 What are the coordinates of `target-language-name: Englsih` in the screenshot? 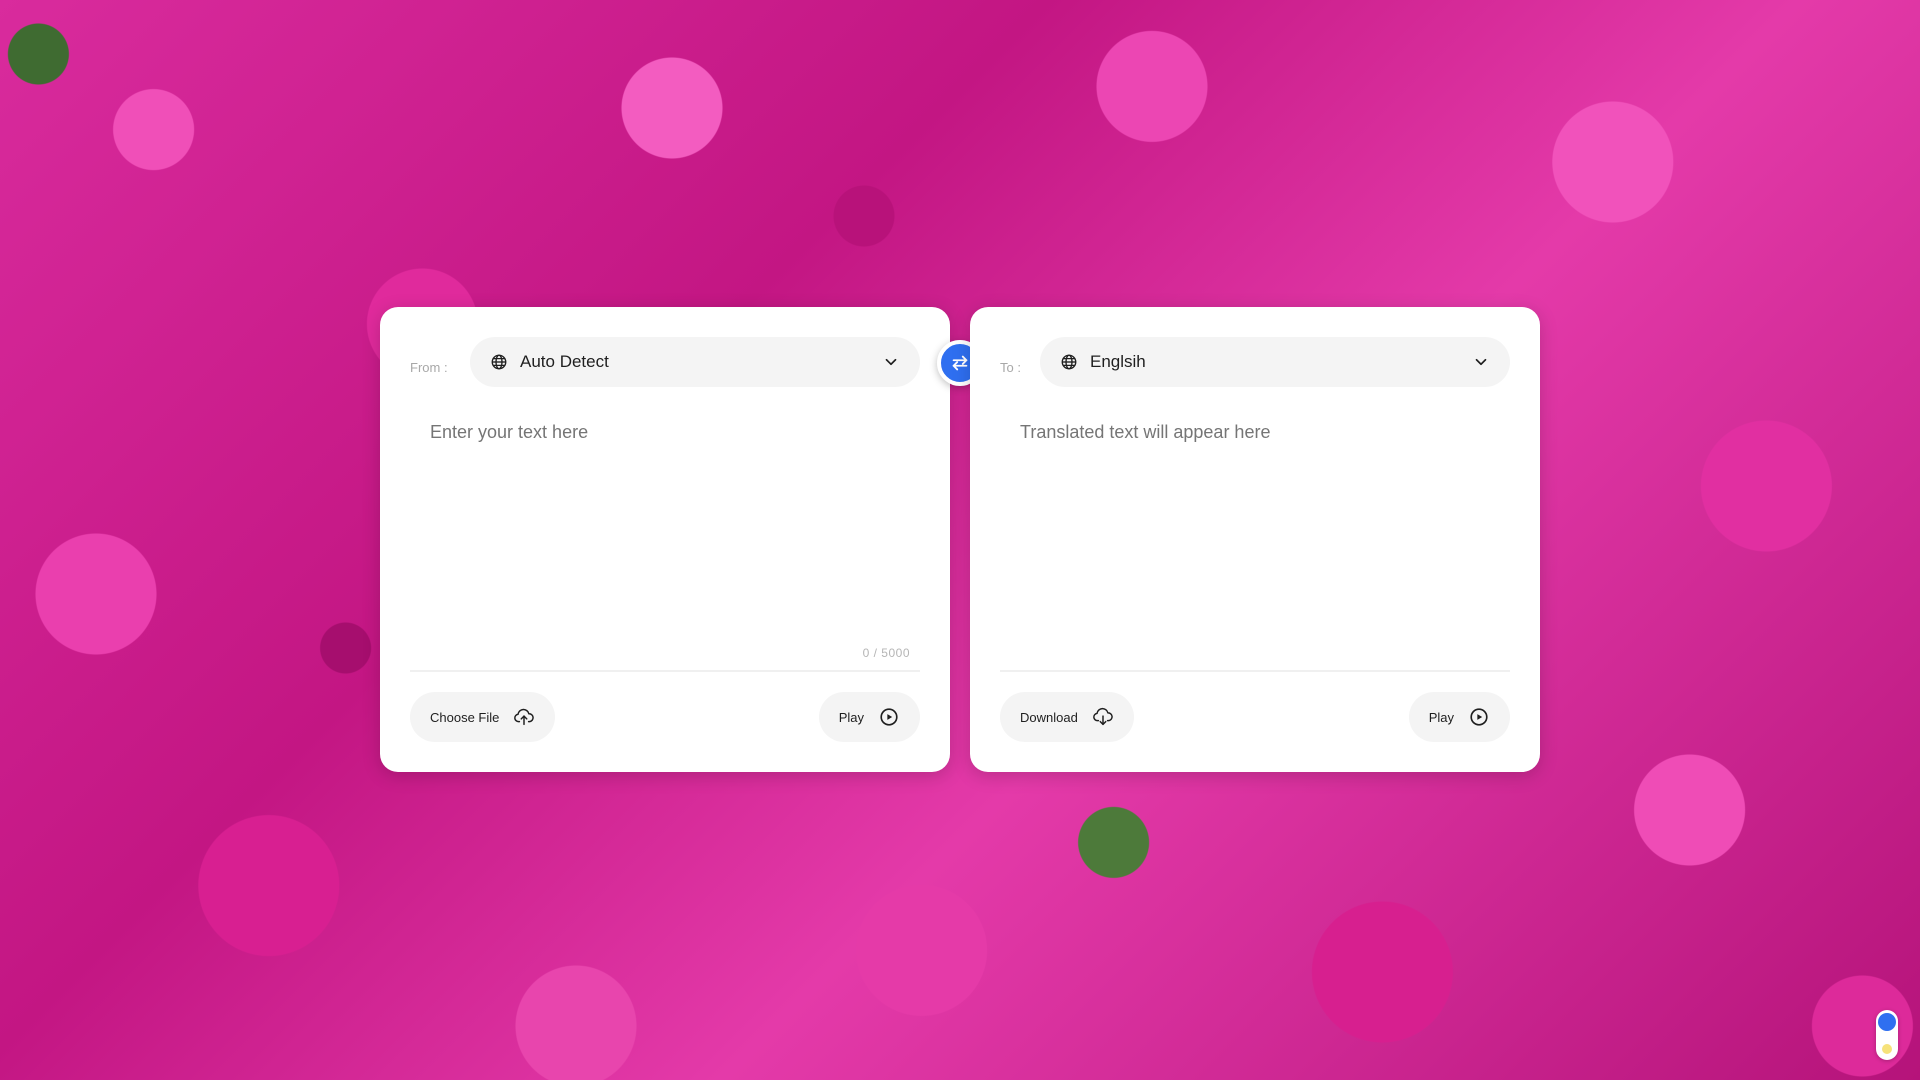 It's located at (1118, 361).